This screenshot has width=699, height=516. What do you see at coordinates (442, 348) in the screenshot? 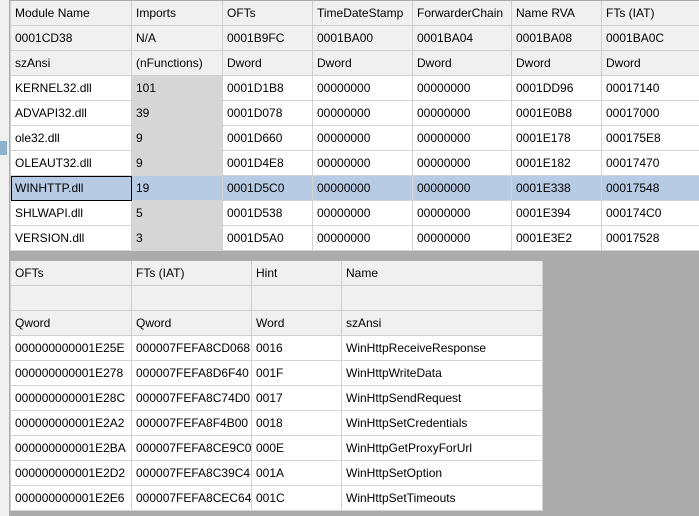
I see `function-name-cell: WinHttpReceiveResponse` at bounding box center [442, 348].